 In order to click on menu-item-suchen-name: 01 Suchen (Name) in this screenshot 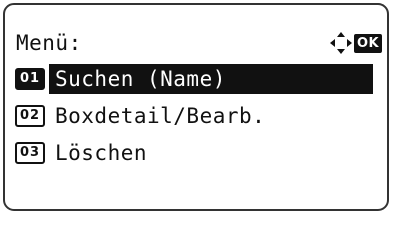, I will do `click(205, 79)`.